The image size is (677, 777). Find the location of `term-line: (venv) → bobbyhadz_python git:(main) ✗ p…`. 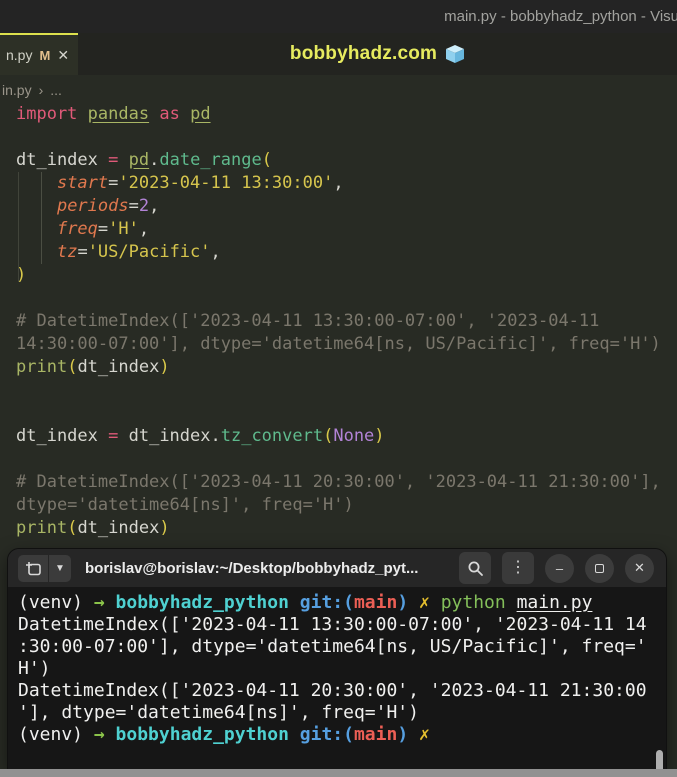

term-line: (venv) → bobbyhadz_python git:(main) ✗ p… is located at coordinates (305, 602).